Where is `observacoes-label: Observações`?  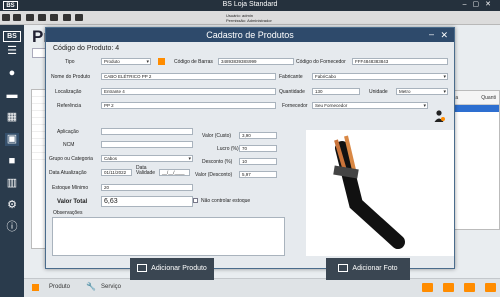 observacoes-label: Observações is located at coordinates (68, 213).